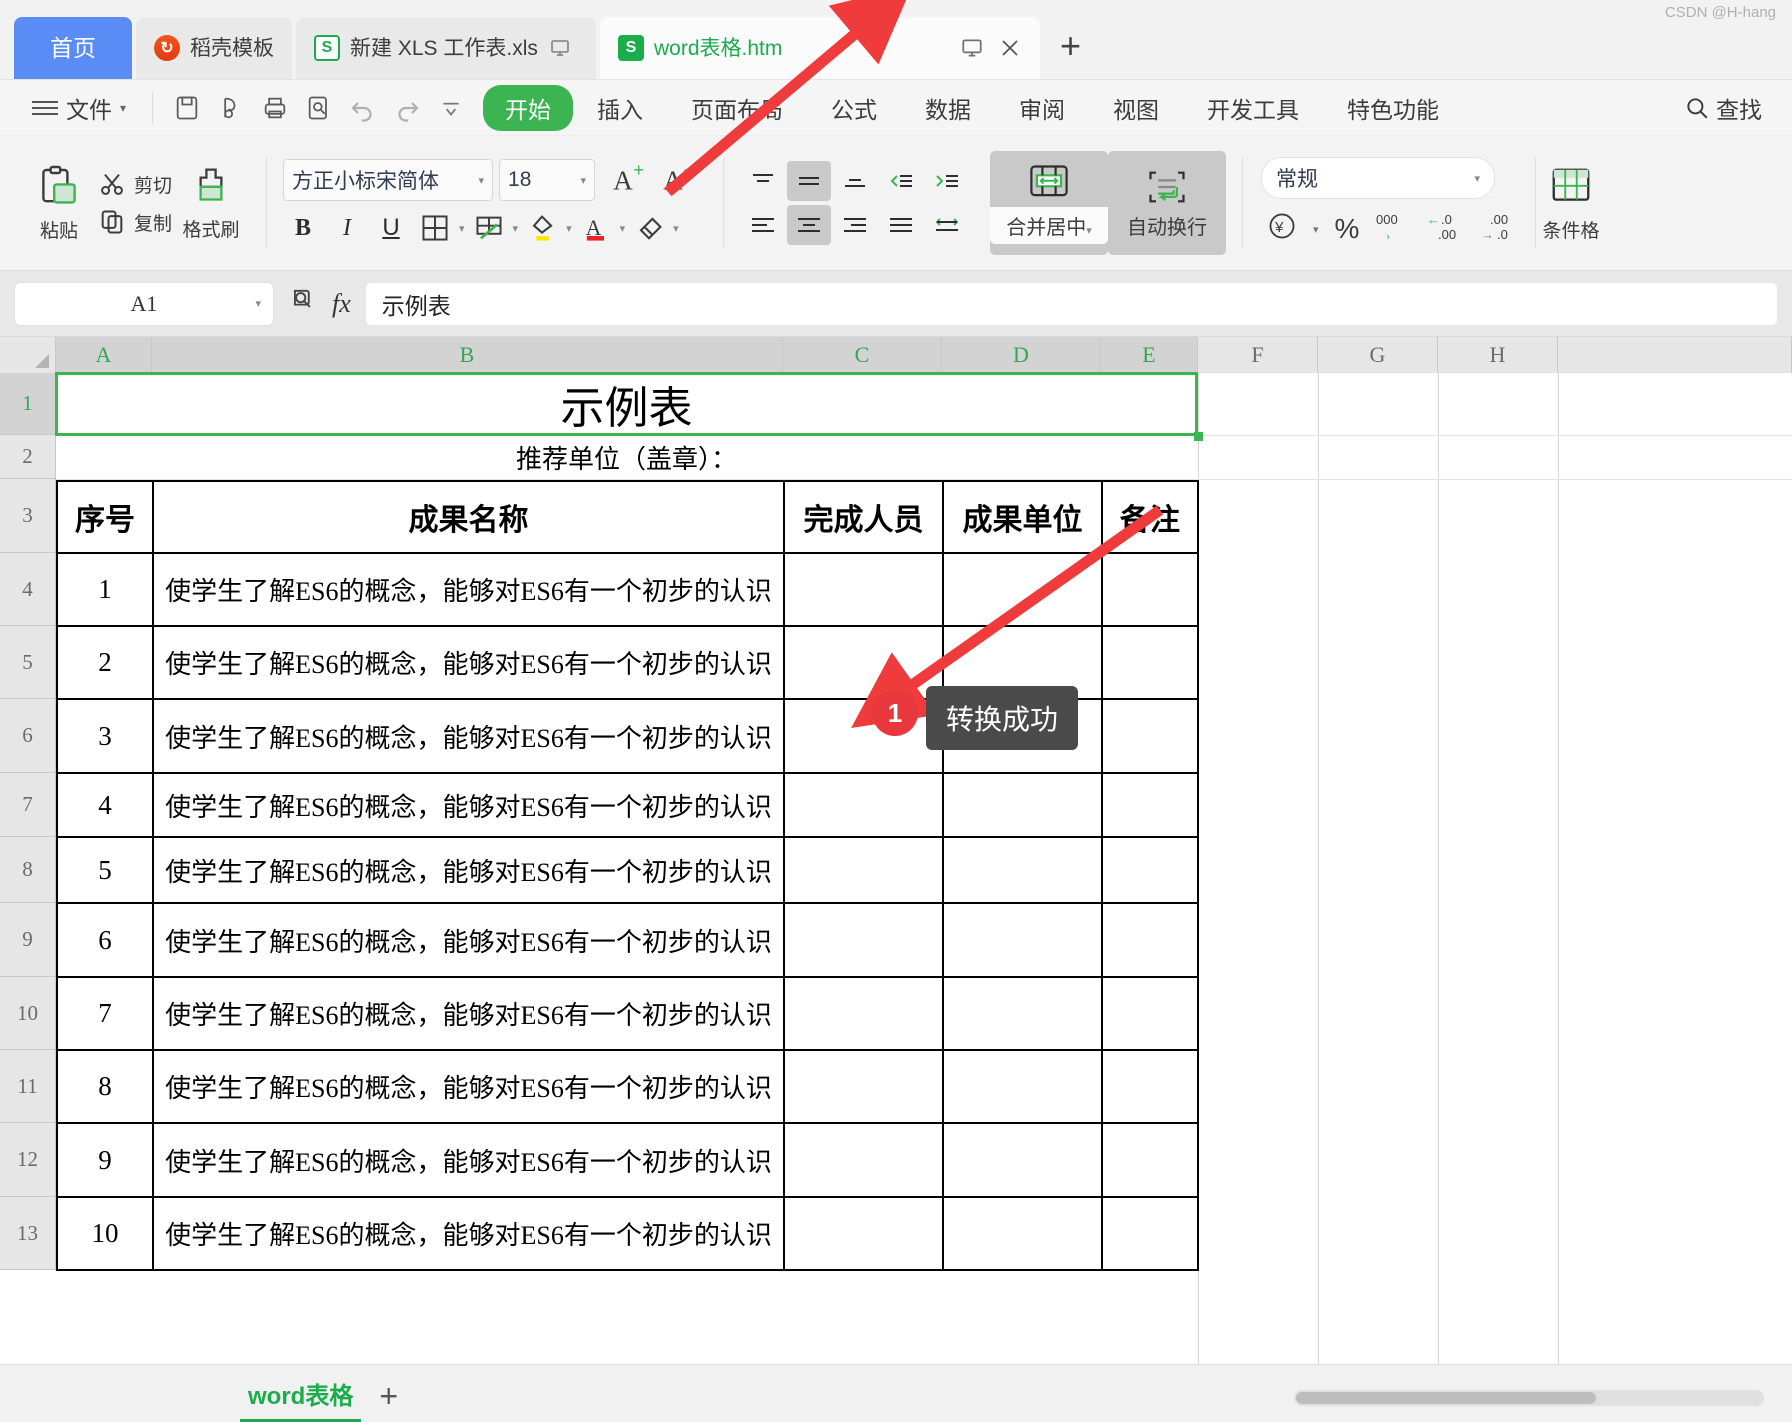 This screenshot has height=1422, width=1792. What do you see at coordinates (211, 203) in the screenshot?
I see `format-painter-button: 格式刷` at bounding box center [211, 203].